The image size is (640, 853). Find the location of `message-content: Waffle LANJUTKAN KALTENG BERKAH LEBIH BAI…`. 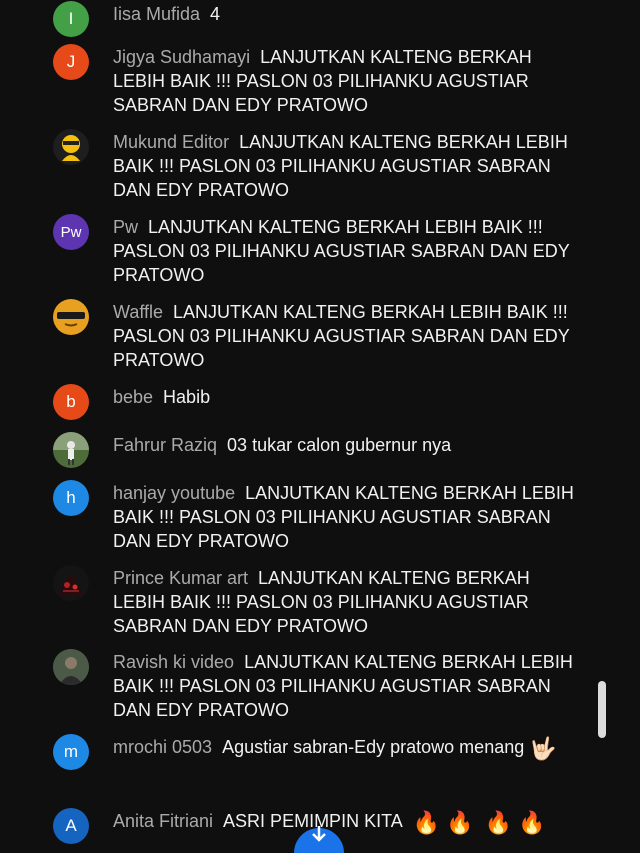

message-content: Waffle LANJUTKAN KALTENG BERKAH LEBIH BAI… is located at coordinates (348, 336).